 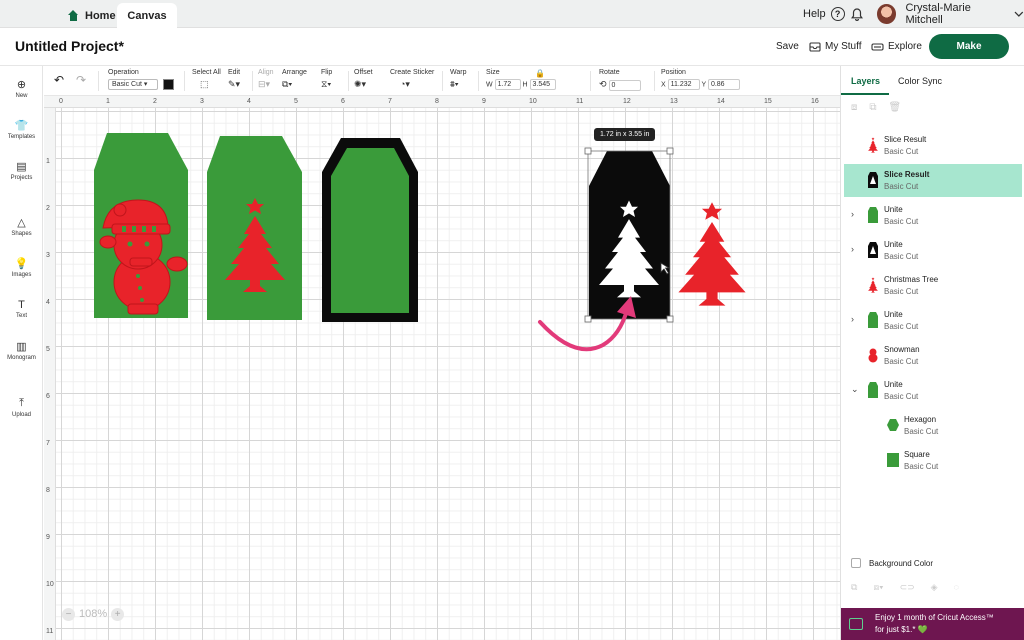 What do you see at coordinates (872, 107) in the screenshot?
I see `duplicate-icon: ⧉` at bounding box center [872, 107].